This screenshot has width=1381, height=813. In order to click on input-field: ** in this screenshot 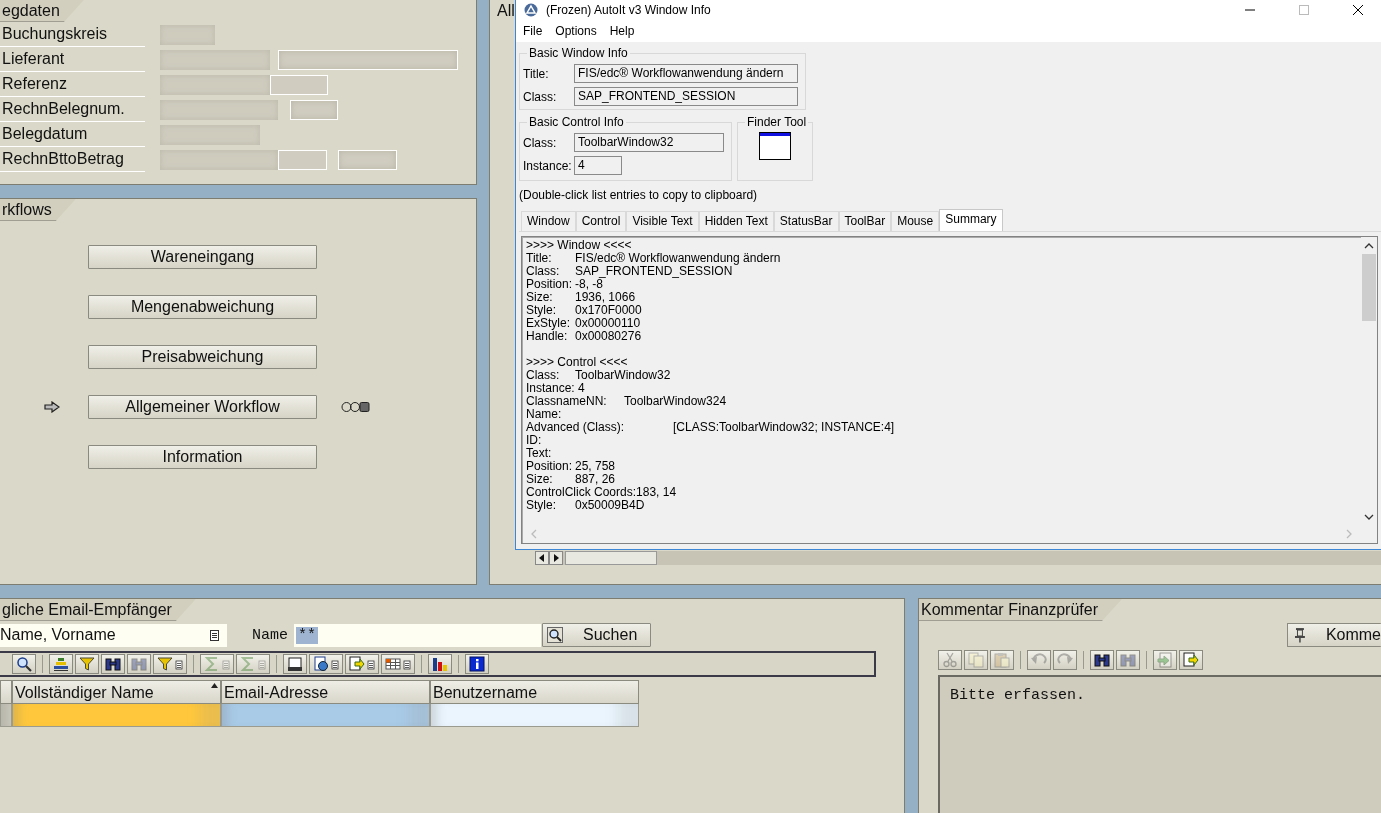, I will do `click(417, 635)`.